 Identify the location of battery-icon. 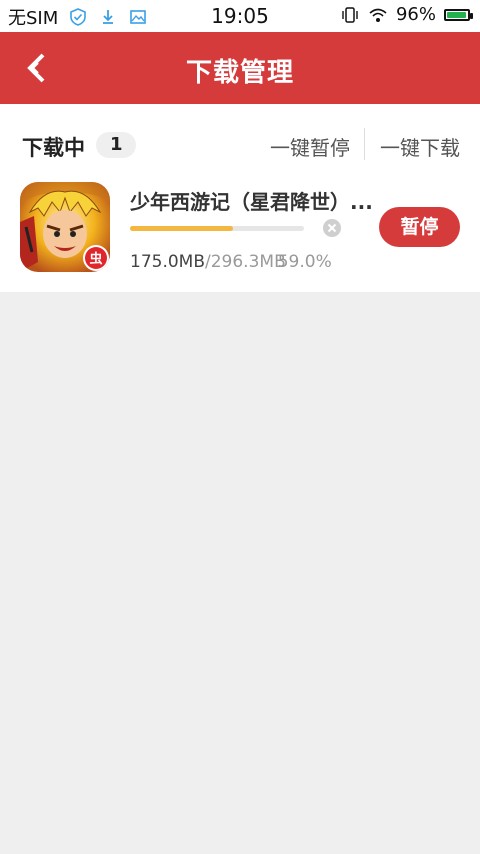
(458, 14).